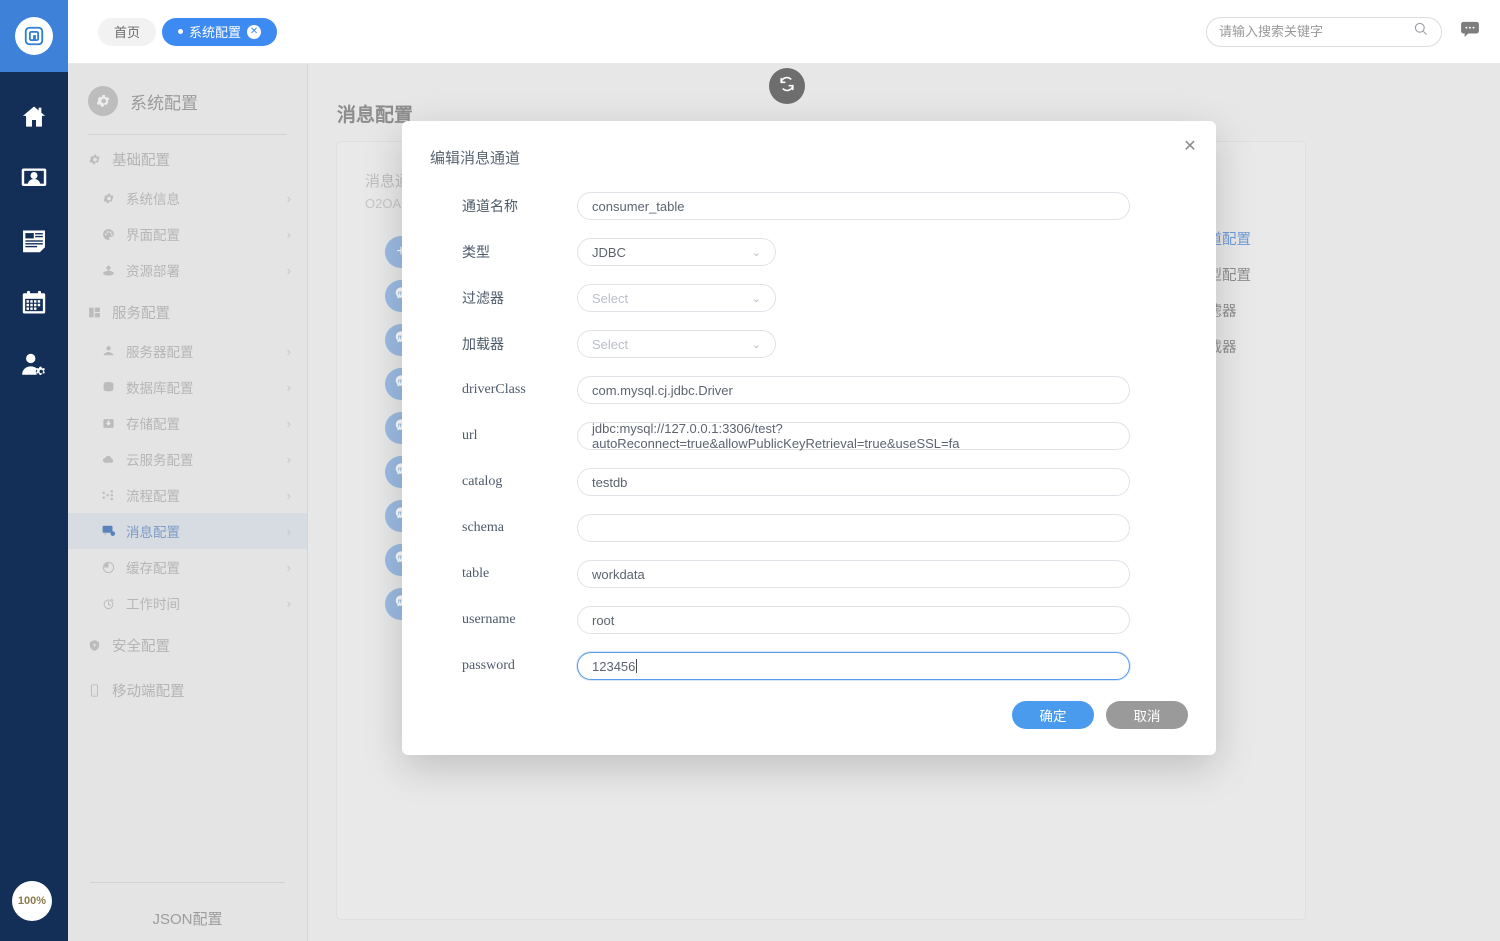 The image size is (1500, 941). What do you see at coordinates (614, 666) in the screenshot?
I see `field-value: 123456` at bounding box center [614, 666].